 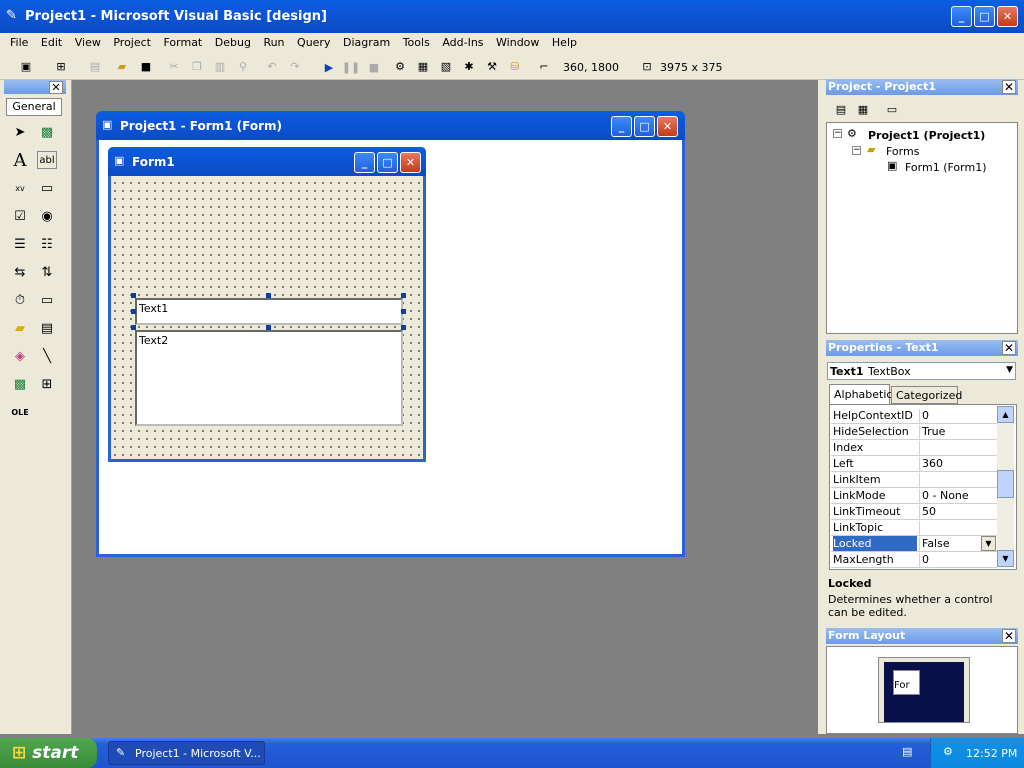 I want to click on run-icon: ▶, so click(x=329, y=67).